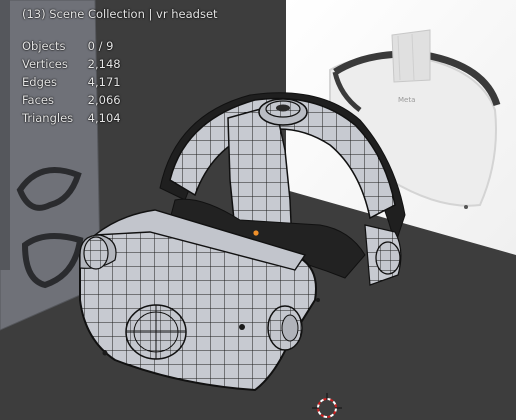  Describe the element at coordinates (406, 100) in the screenshot. I see `reference-logo-text: Meta` at that location.